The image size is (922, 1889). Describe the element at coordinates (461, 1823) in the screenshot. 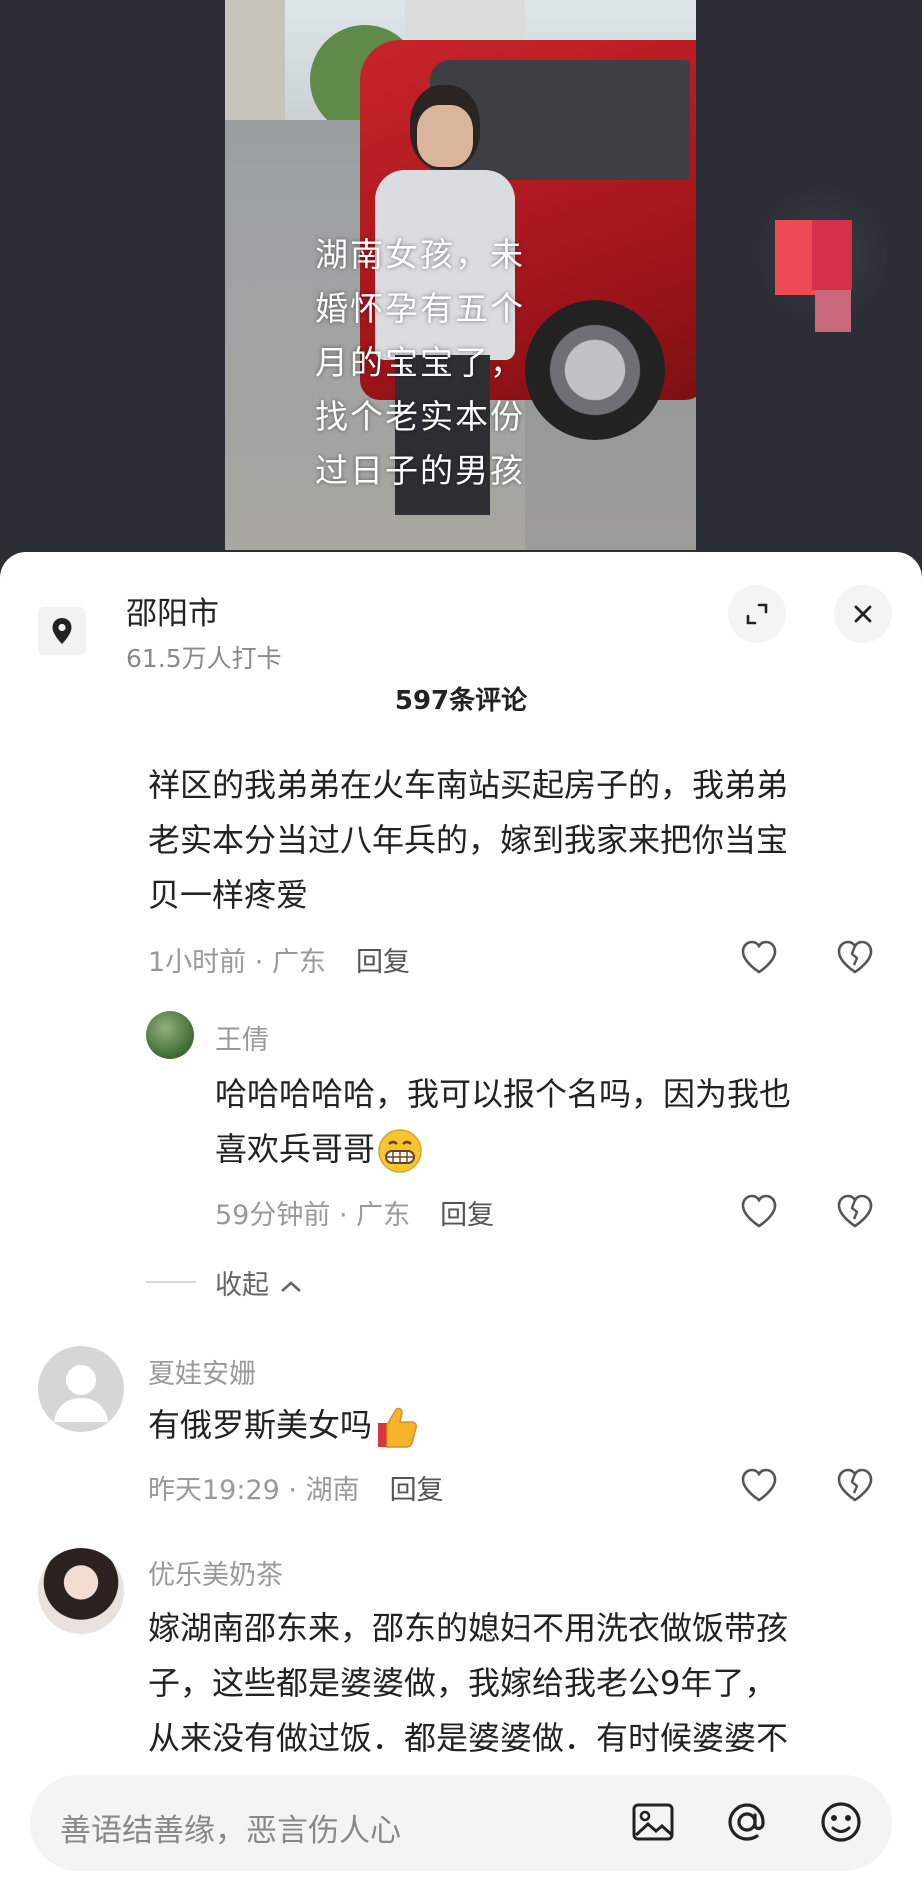

I see `comment-input-bar: 善语结善缘，恶言伤人心` at that location.